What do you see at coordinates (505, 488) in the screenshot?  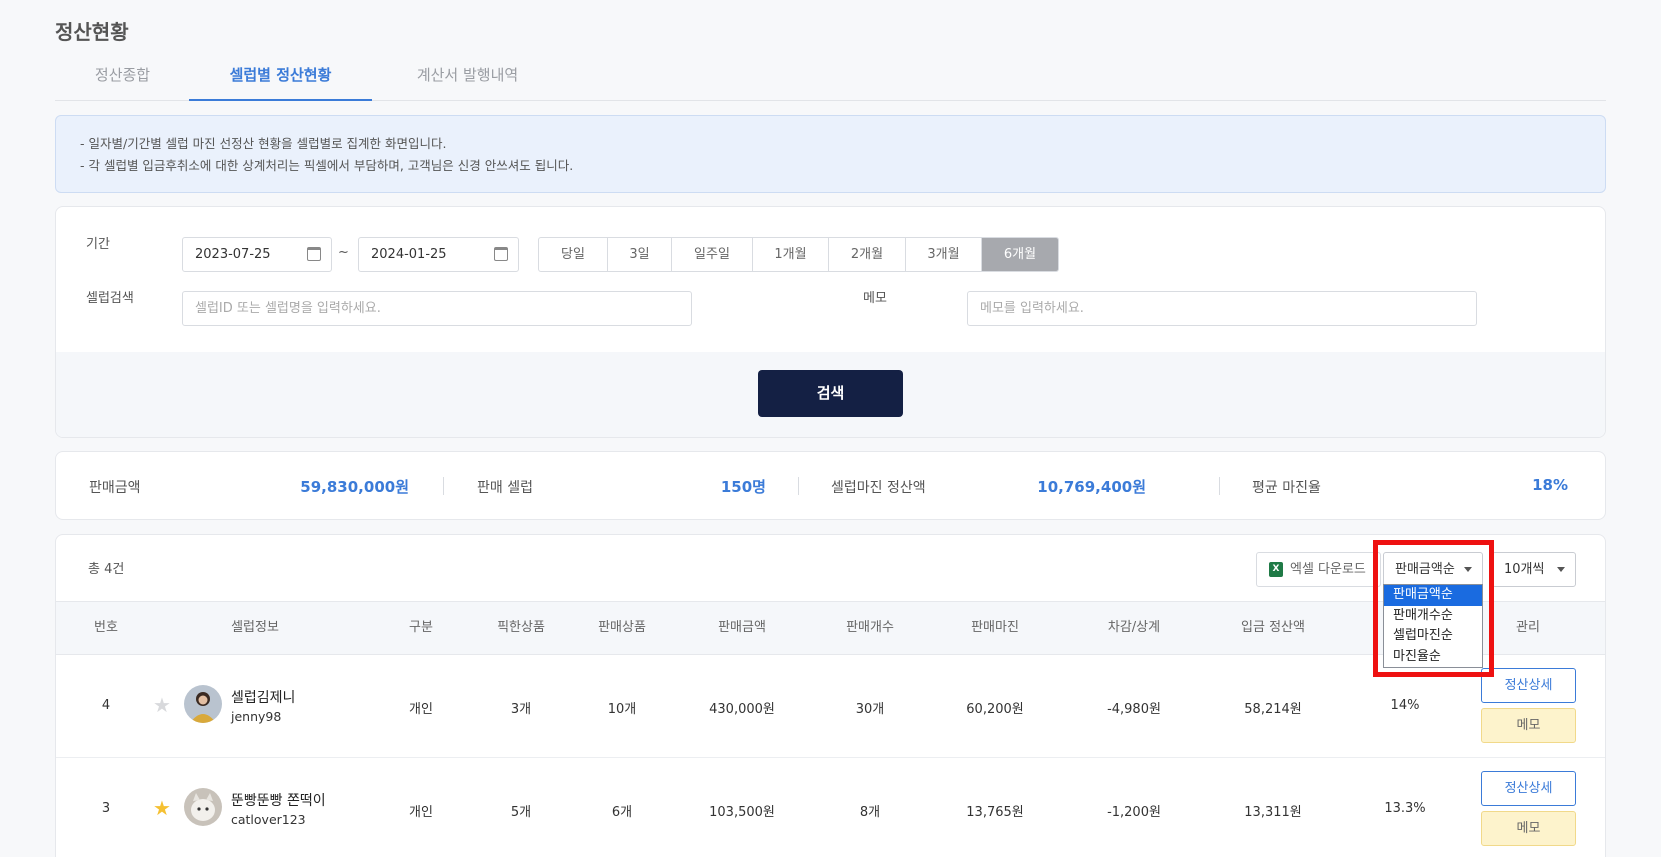 I see `sales-celeb-label: 판매 셀럽` at bounding box center [505, 488].